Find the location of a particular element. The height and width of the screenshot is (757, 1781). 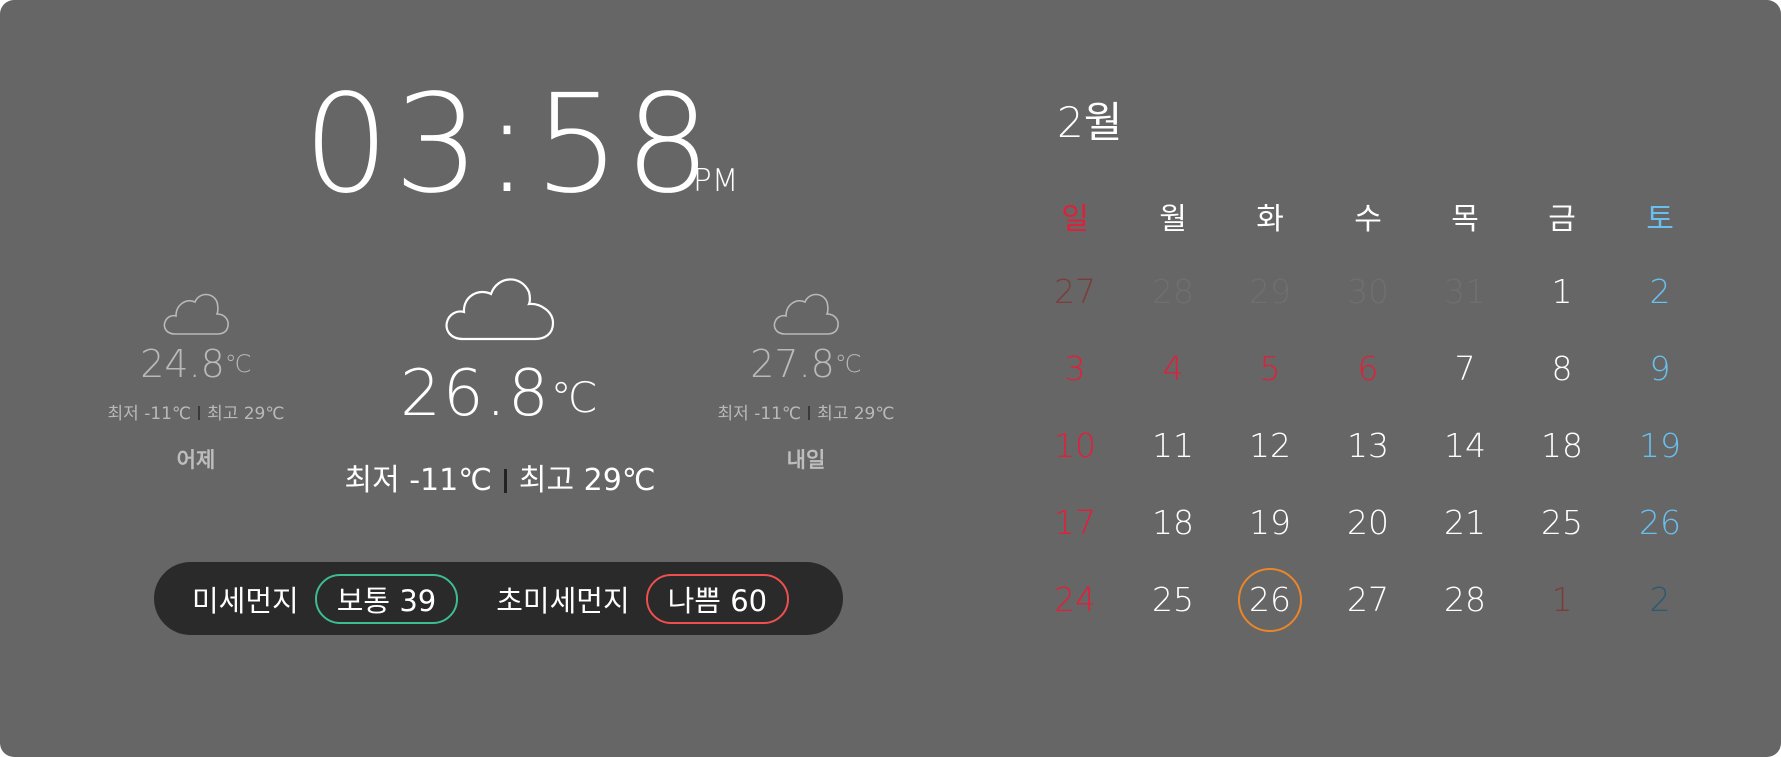

calendar-day: 21 is located at coordinates (1465, 523).